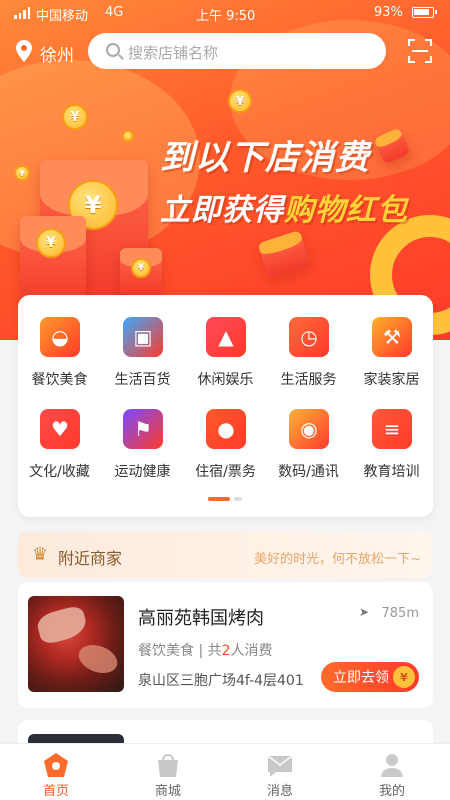  Describe the element at coordinates (201, 618) in the screenshot. I see `shop-name: 高丽苑韩国烤肉` at that location.